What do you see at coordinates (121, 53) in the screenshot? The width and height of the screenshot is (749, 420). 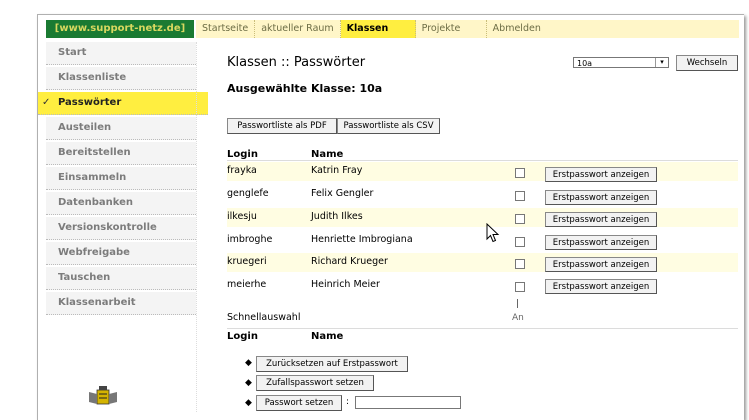 I see `sidebar-item-start: Start` at bounding box center [121, 53].